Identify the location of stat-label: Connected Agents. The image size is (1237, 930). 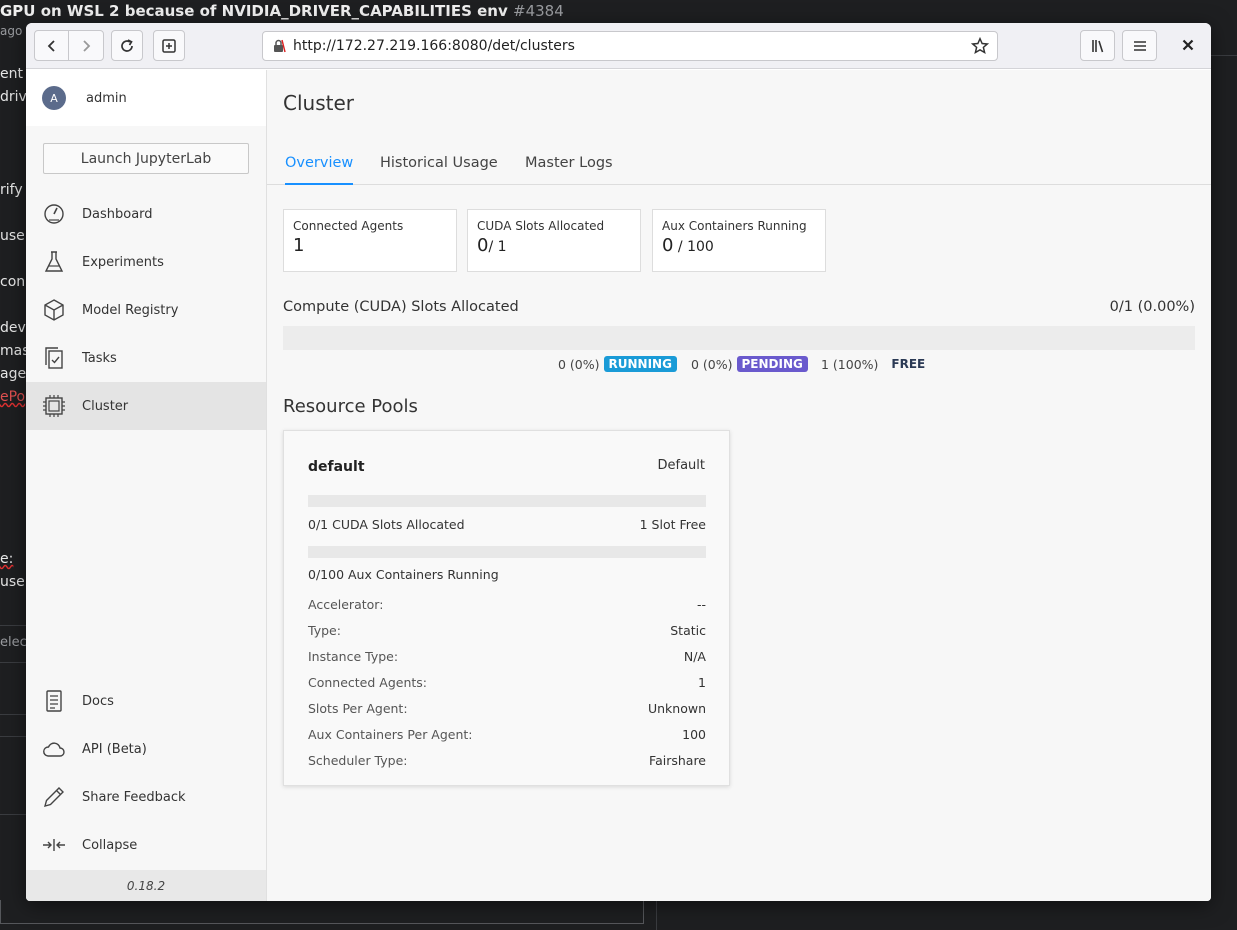
(348, 226).